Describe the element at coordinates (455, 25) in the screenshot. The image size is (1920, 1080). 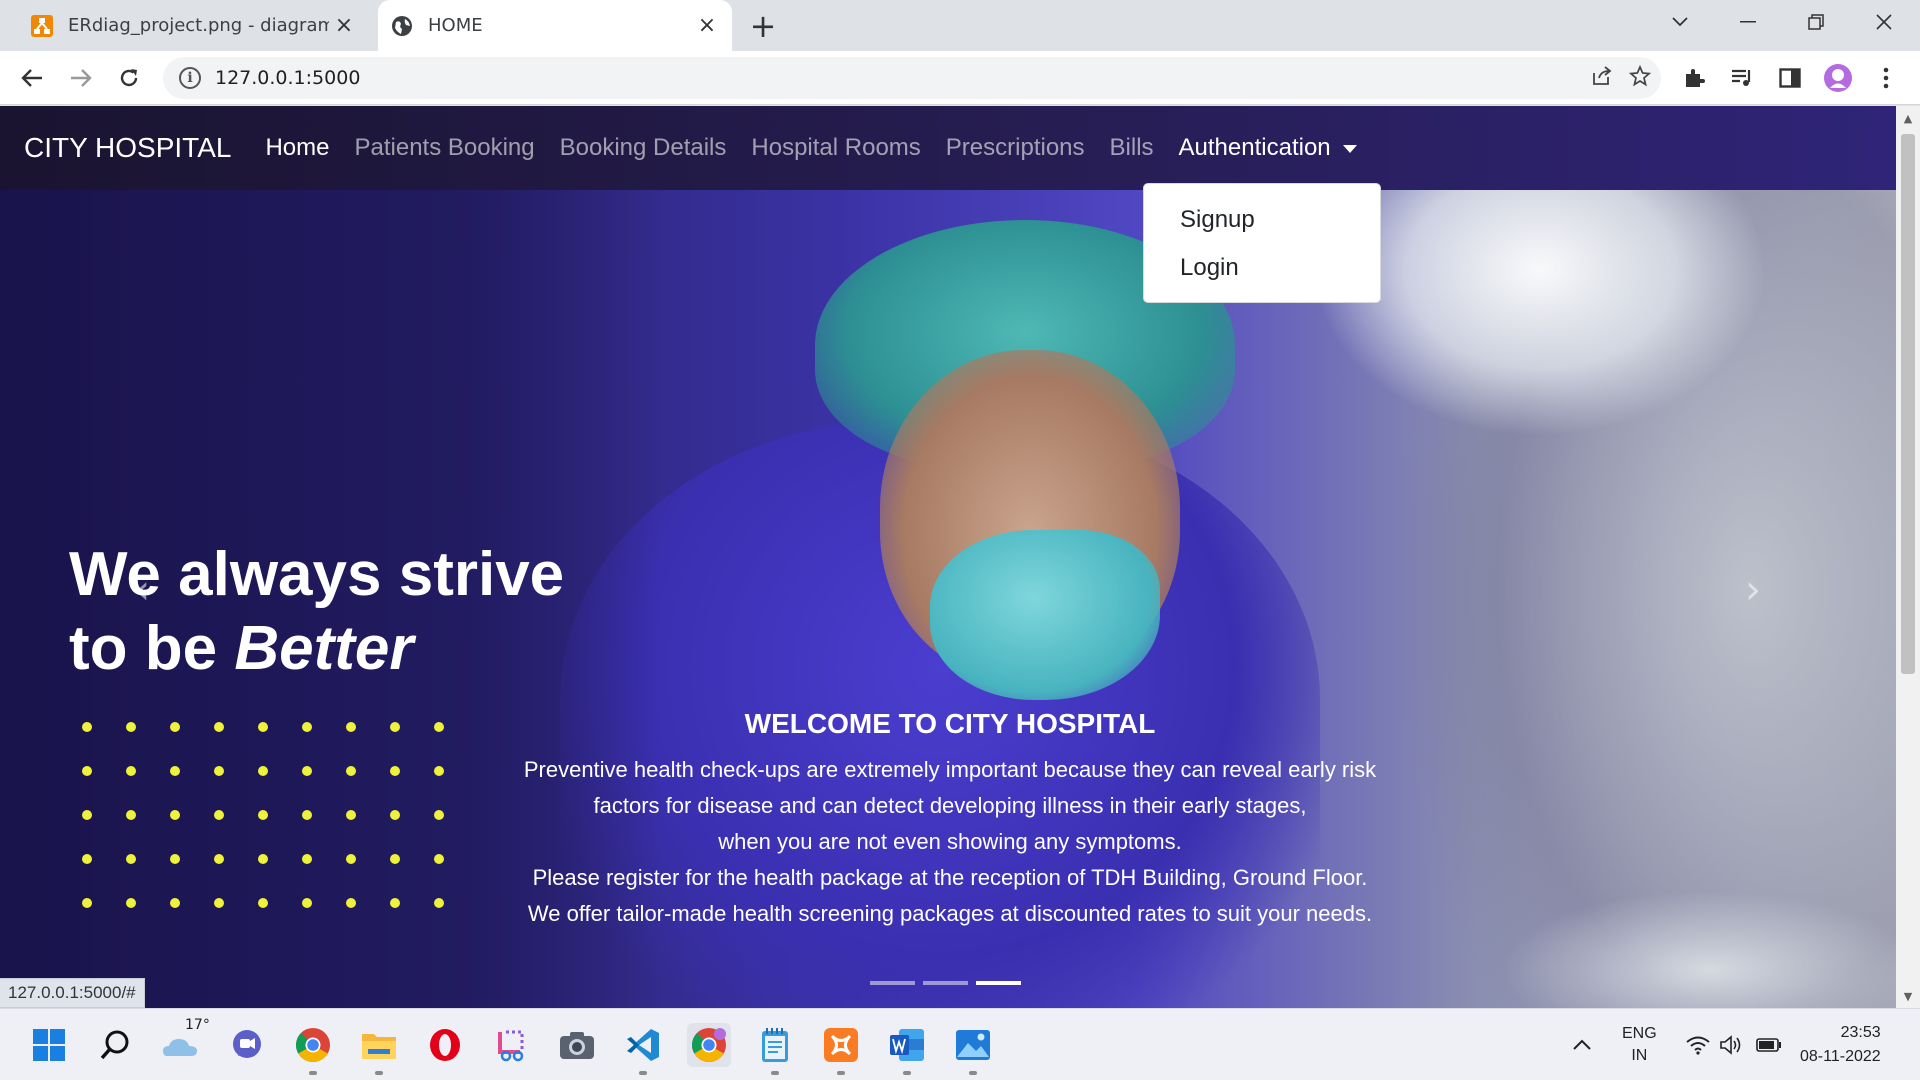
I see `tab-title: HOME` at that location.